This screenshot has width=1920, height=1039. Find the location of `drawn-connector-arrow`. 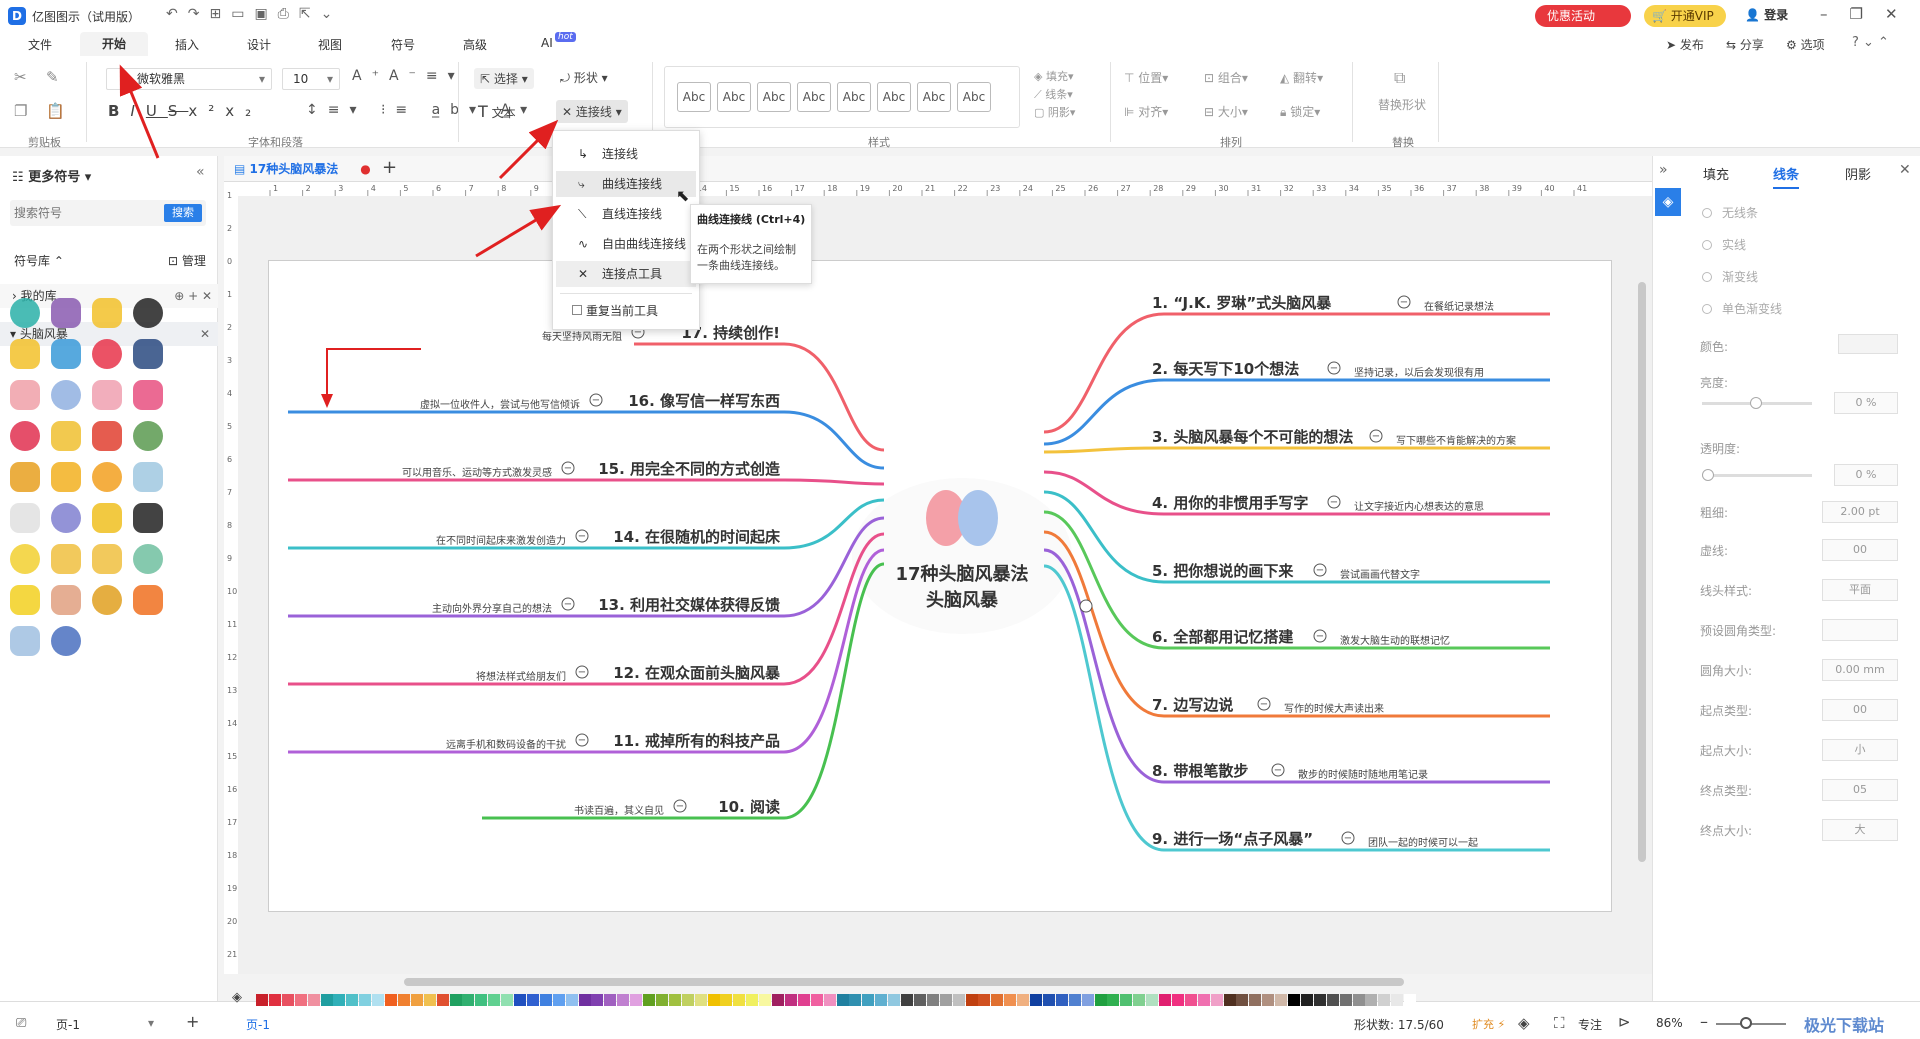

drawn-connector-arrow is located at coordinates (373, 375).